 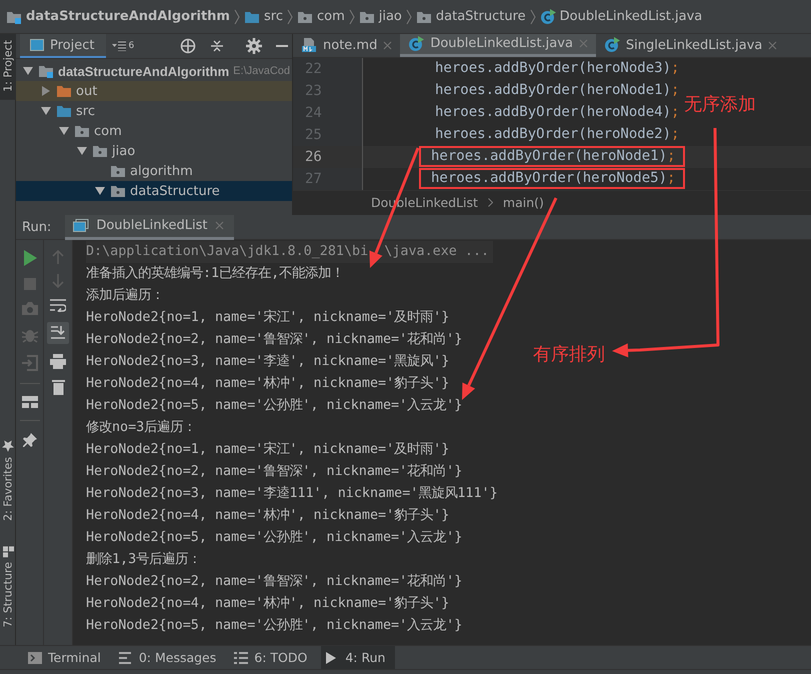 What do you see at coordinates (481, 16) in the screenshot?
I see `breadcrumb-item: dataStructure` at bounding box center [481, 16].